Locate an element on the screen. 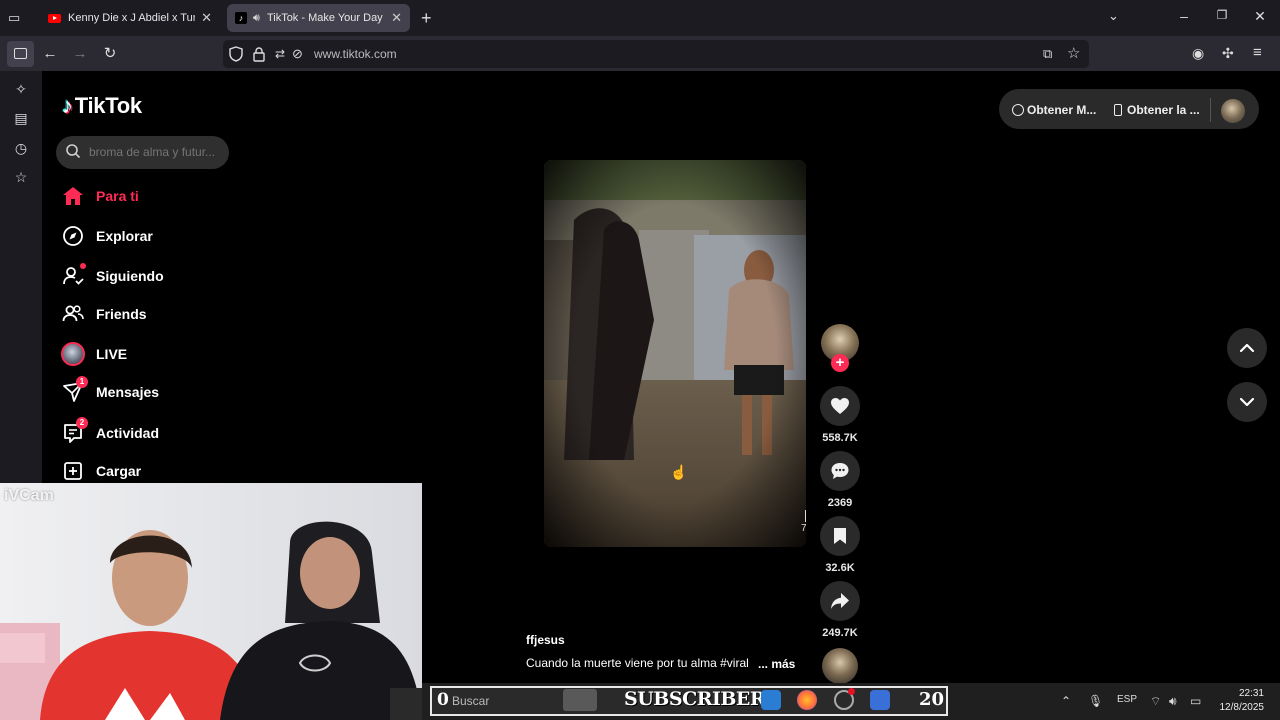 The height and width of the screenshot is (720, 1280). sidebar-item-mensajes: 1 Mensajes is located at coordinates (109, 390).